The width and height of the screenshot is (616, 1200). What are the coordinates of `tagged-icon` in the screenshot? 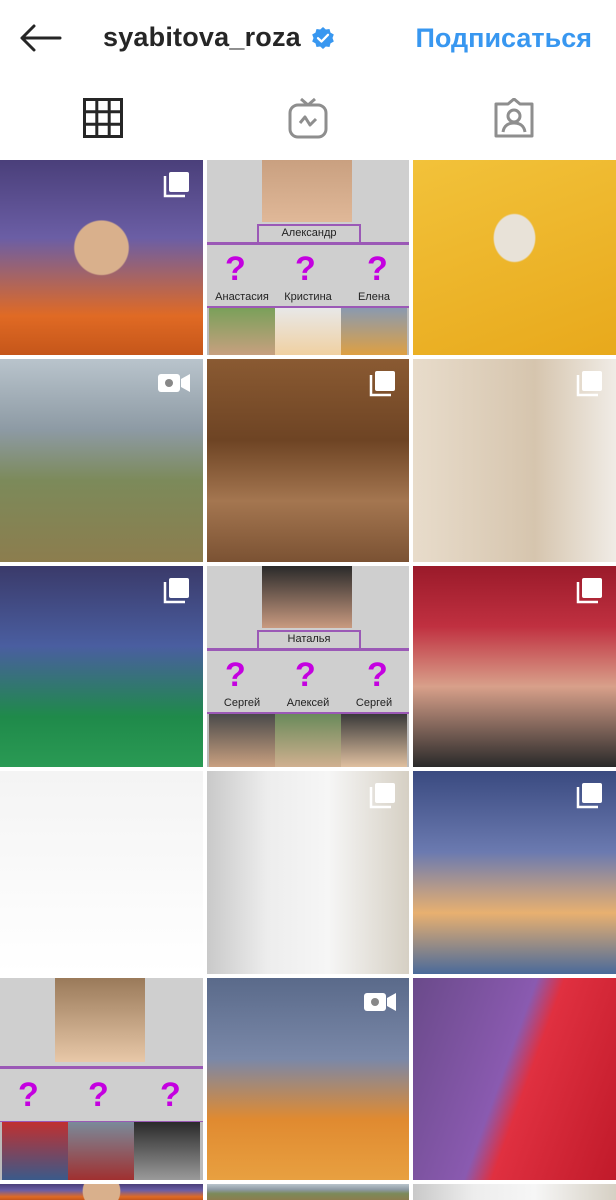 It's located at (513, 118).